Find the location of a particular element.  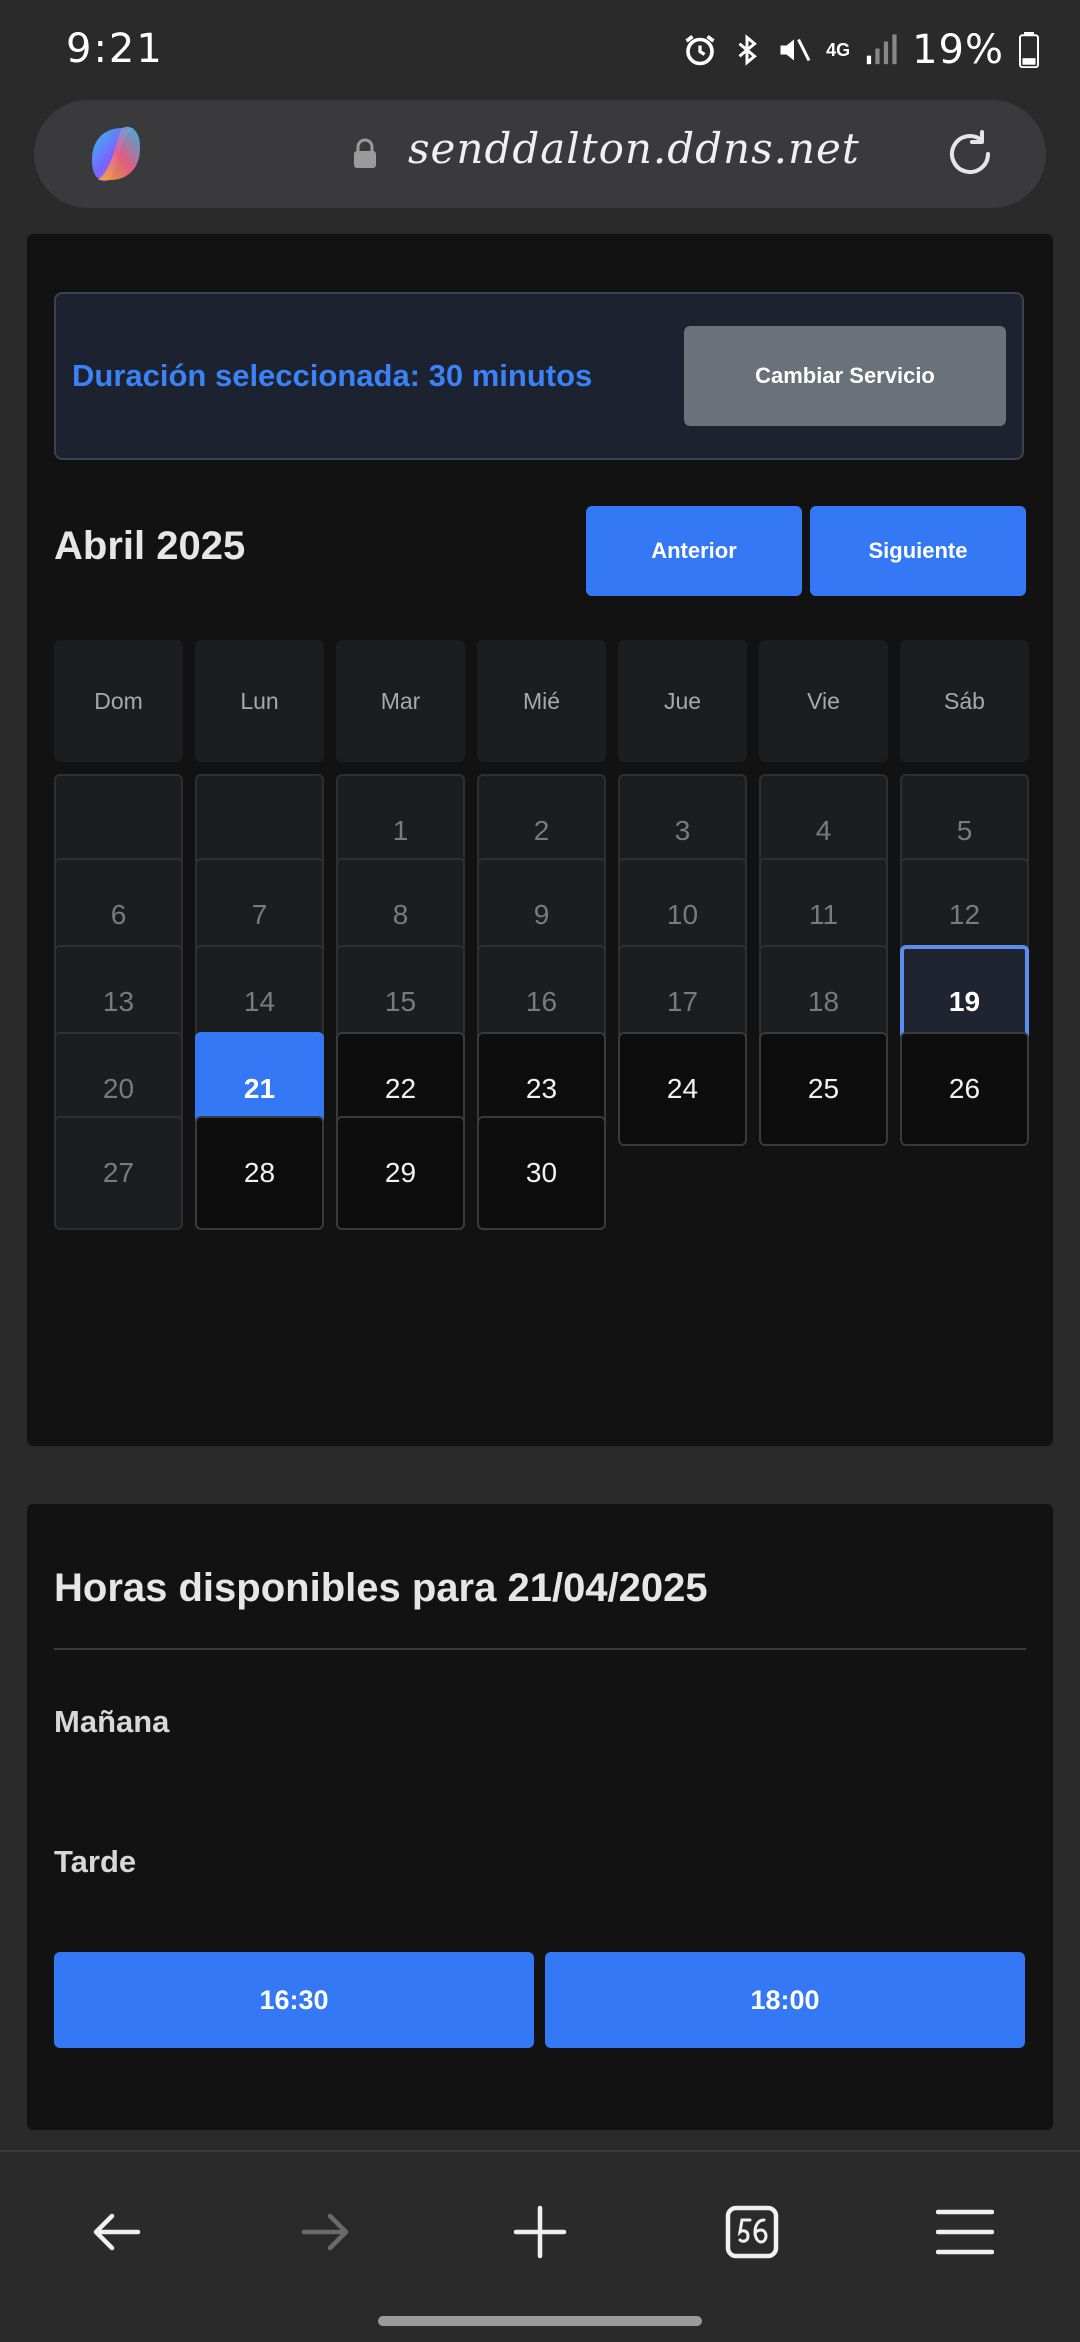

browser-toolbar is located at coordinates (540, 2246).